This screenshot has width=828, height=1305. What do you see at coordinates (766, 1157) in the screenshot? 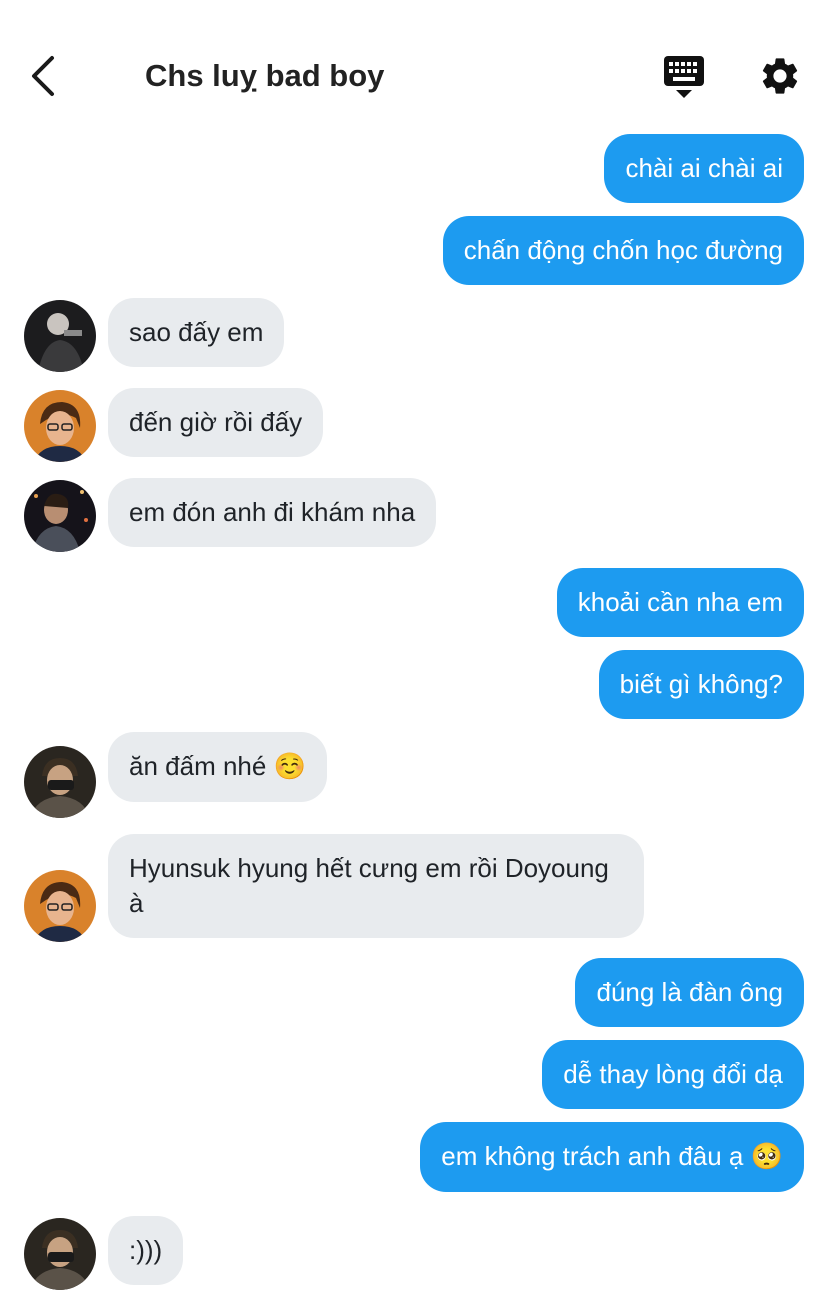
I see `pleading-face-emoji: 🥺` at bounding box center [766, 1157].